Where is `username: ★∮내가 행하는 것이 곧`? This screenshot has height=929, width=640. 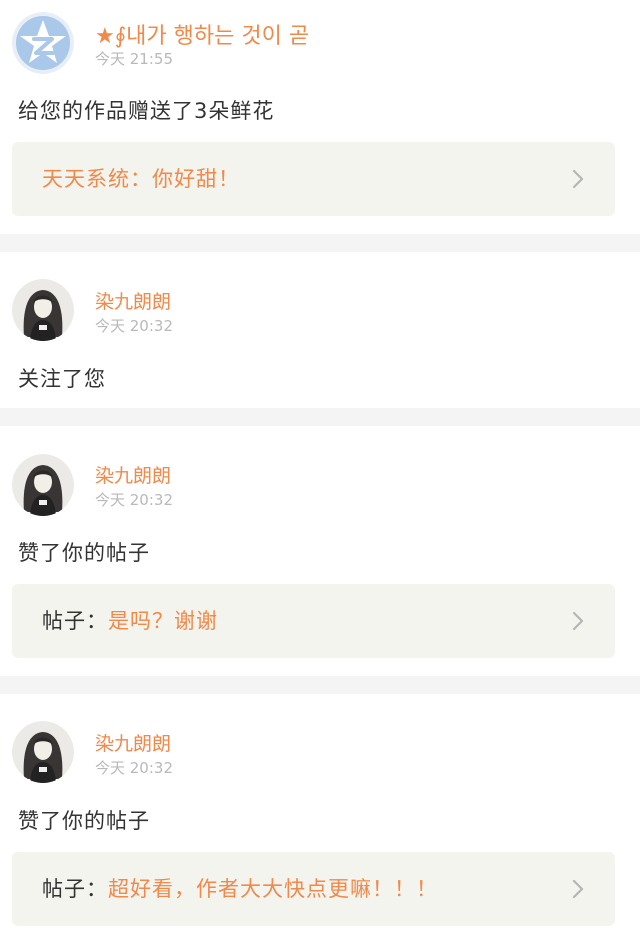
username: ★∮내가 행하는 것이 곧 is located at coordinates (202, 34).